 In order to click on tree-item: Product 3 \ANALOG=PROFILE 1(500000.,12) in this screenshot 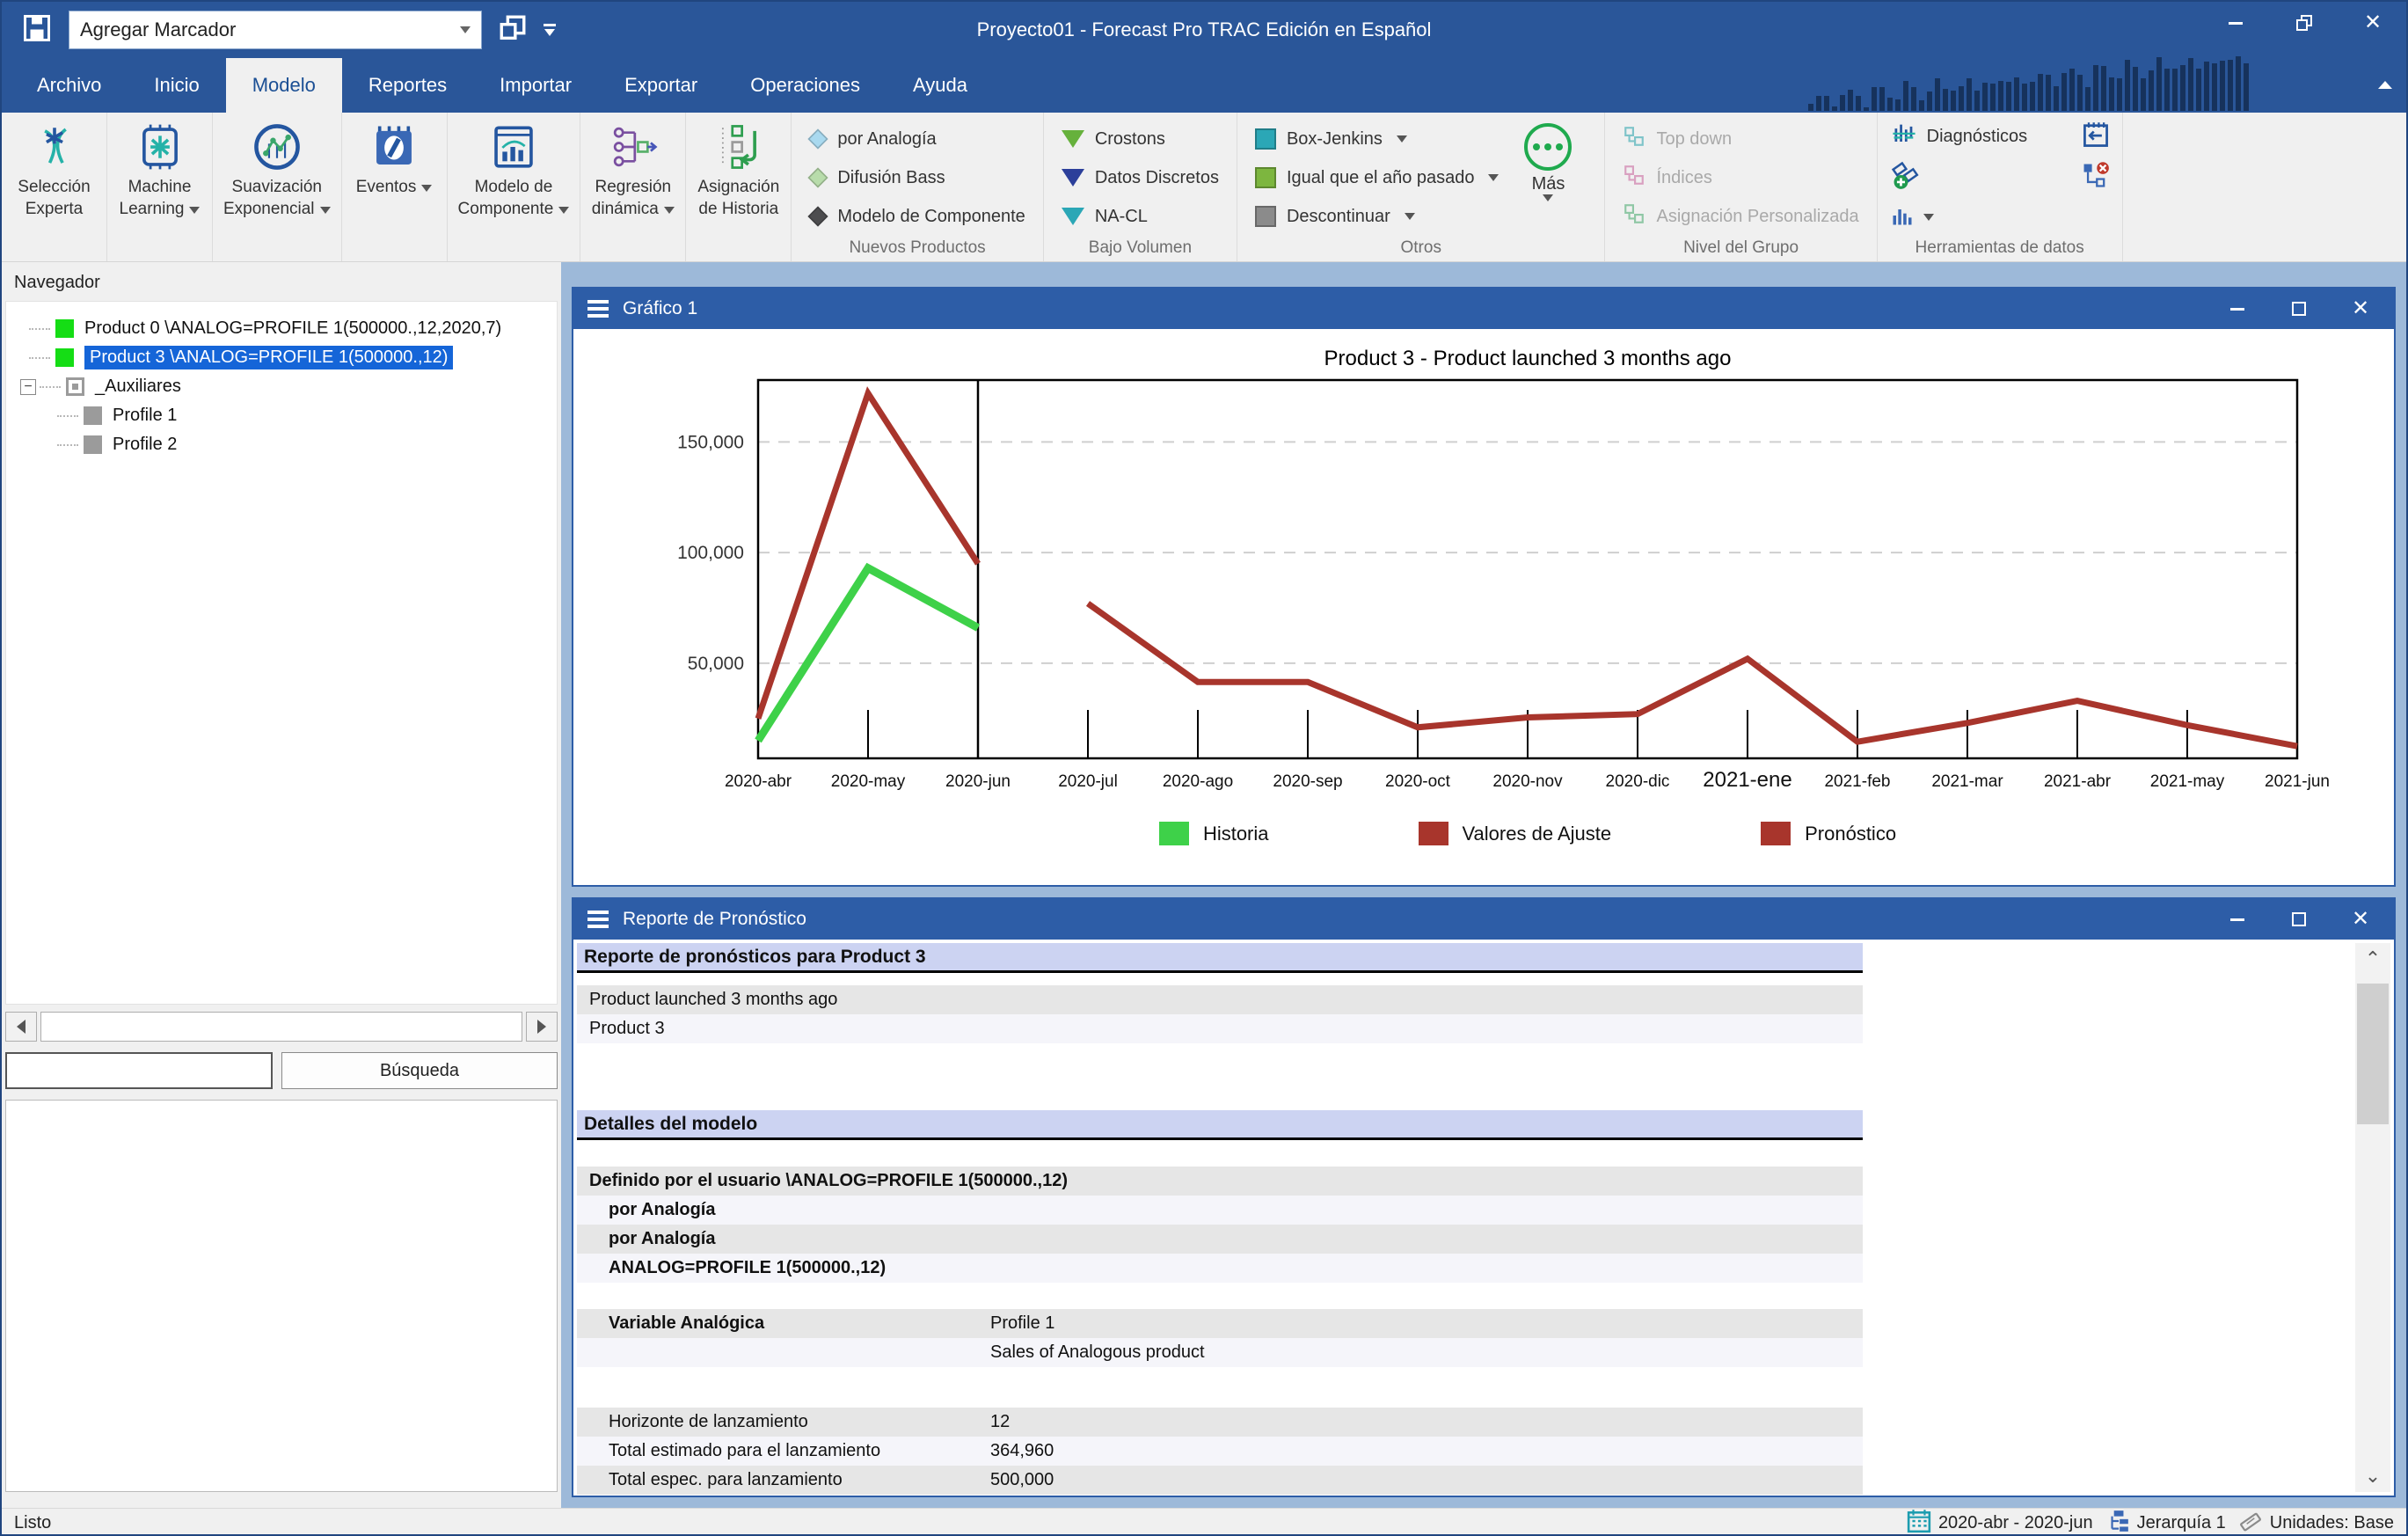, I will do `click(281, 357)`.